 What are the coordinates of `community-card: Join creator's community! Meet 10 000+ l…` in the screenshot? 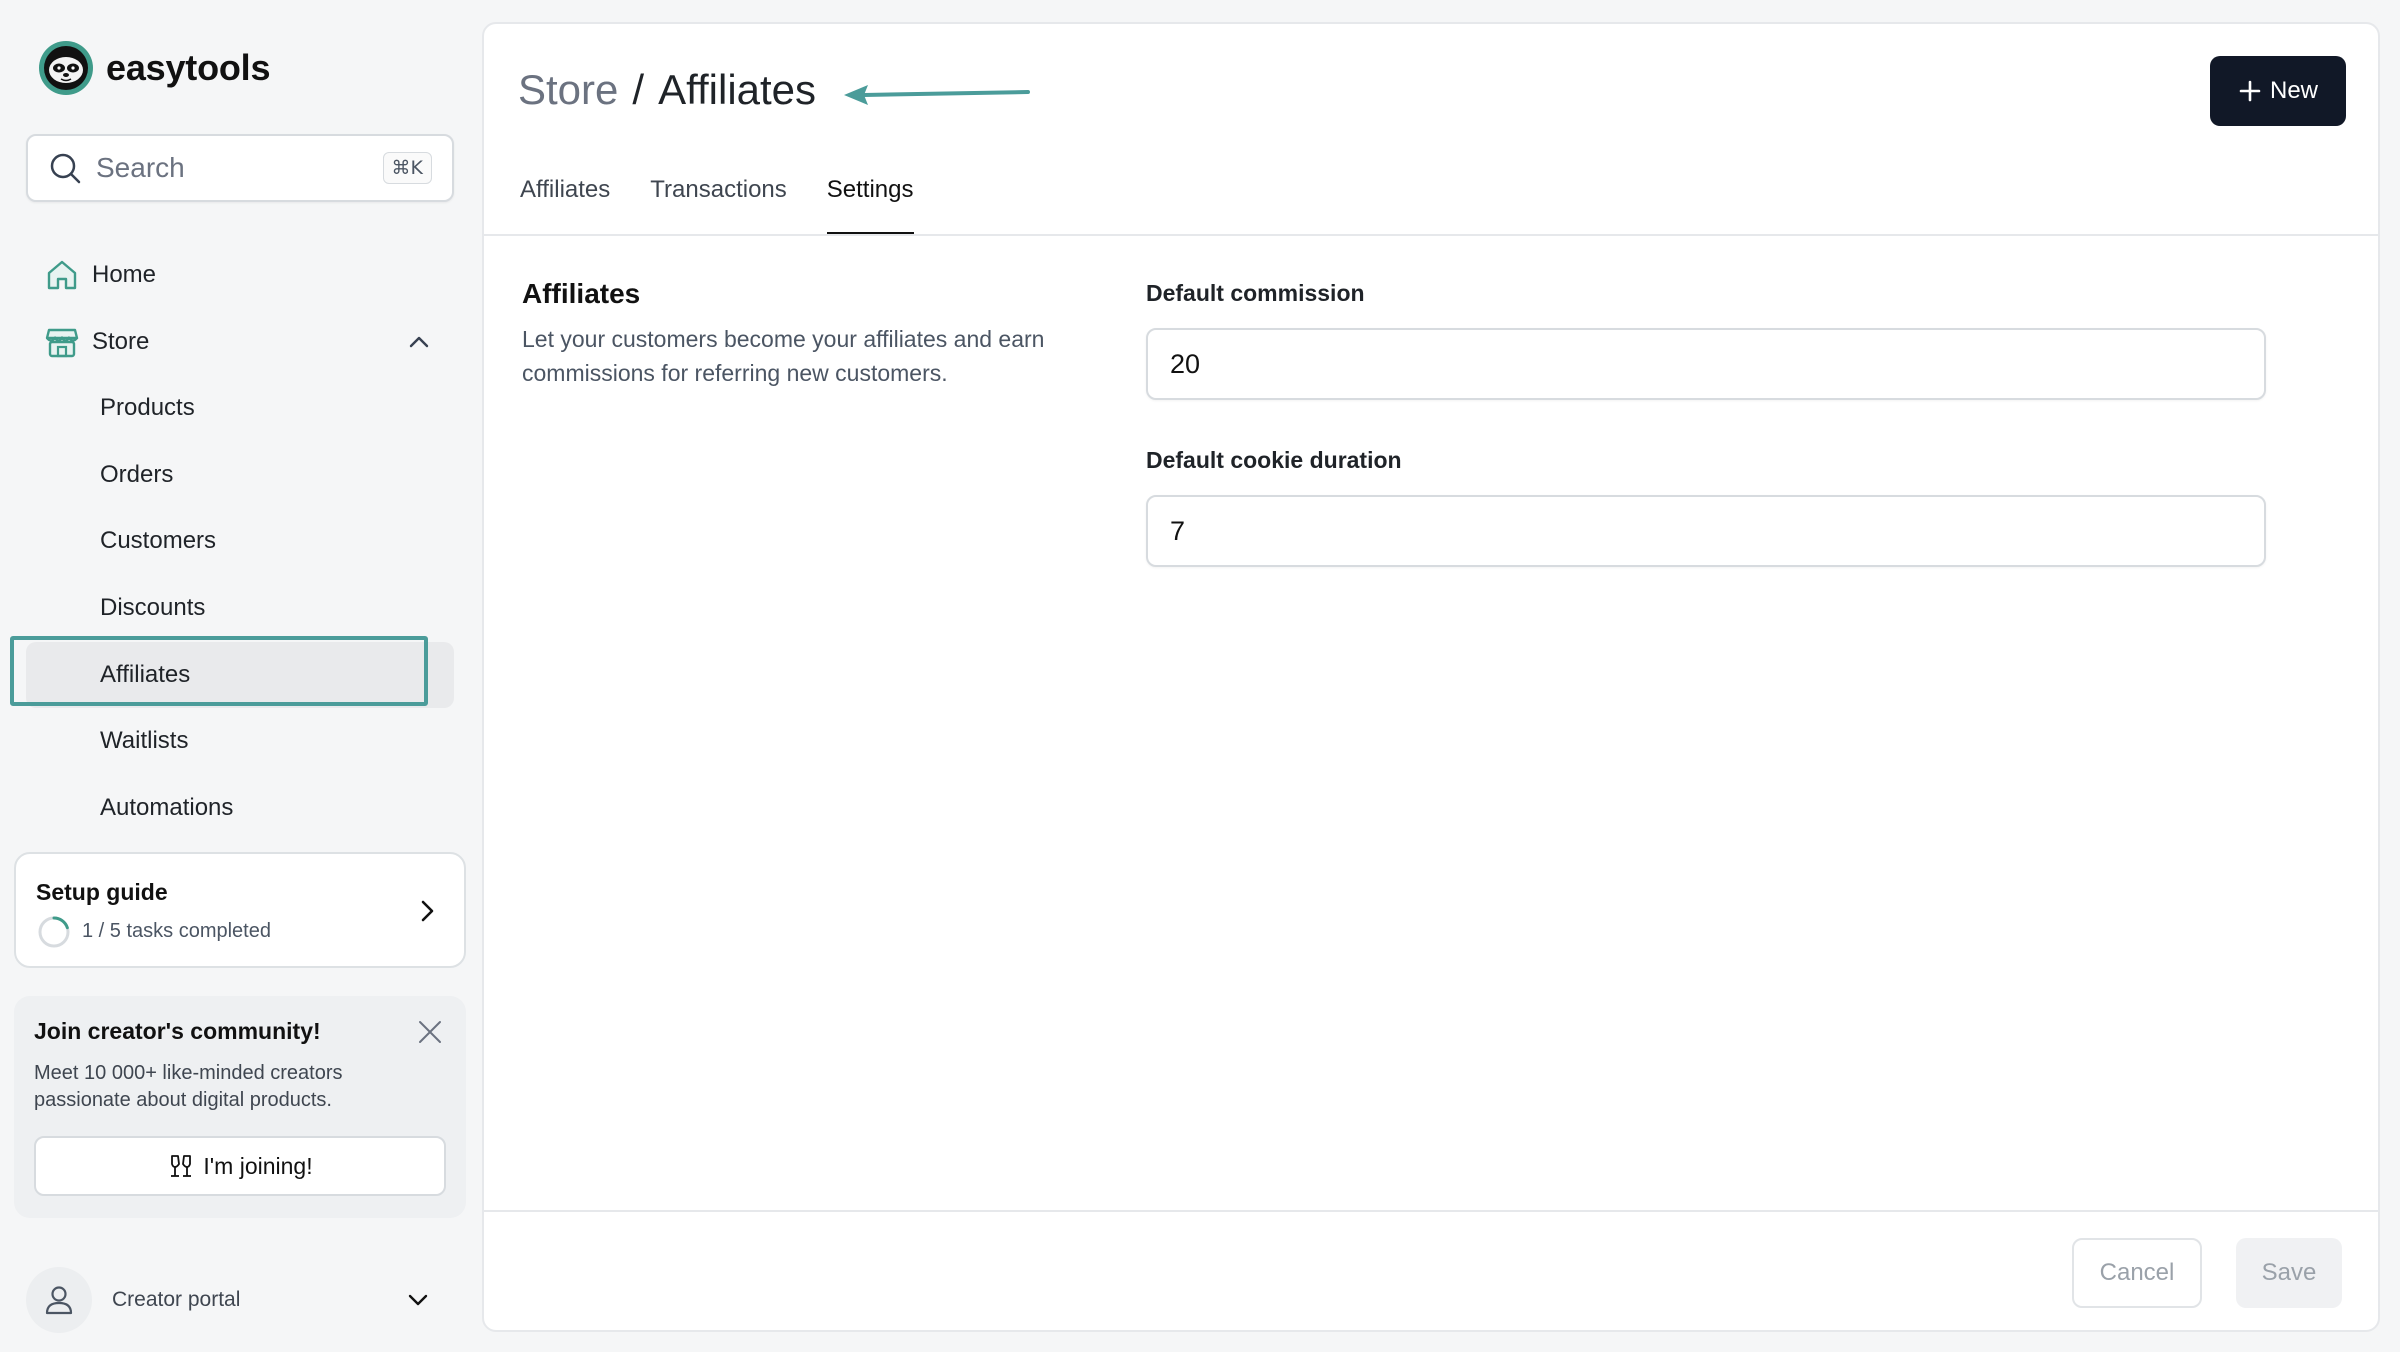 It's located at (240, 1107).